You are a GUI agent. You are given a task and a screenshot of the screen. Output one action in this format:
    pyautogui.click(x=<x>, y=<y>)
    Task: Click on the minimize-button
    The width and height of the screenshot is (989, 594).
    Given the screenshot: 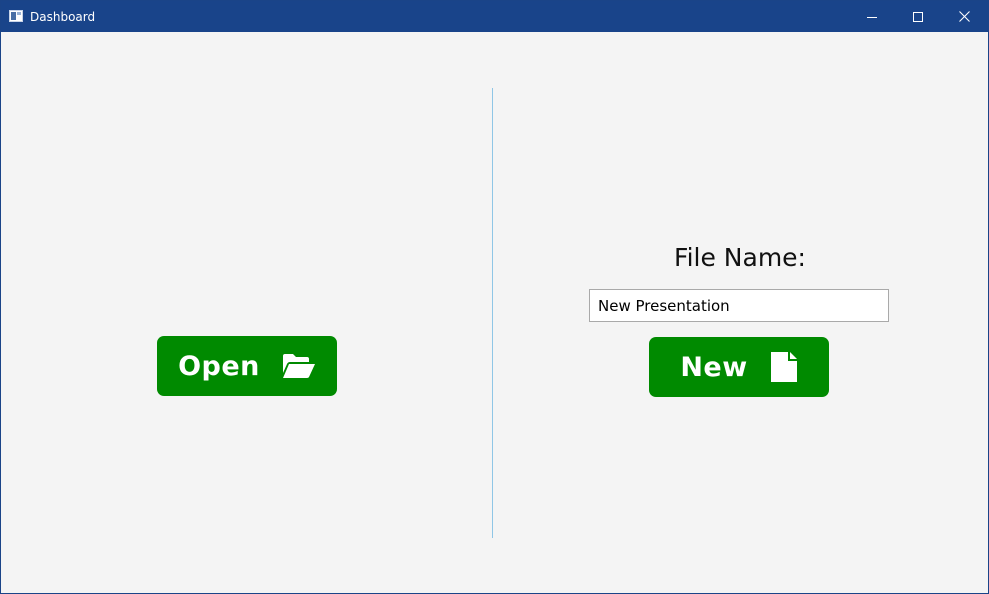 What is the action you would take?
    pyautogui.click(x=872, y=16)
    